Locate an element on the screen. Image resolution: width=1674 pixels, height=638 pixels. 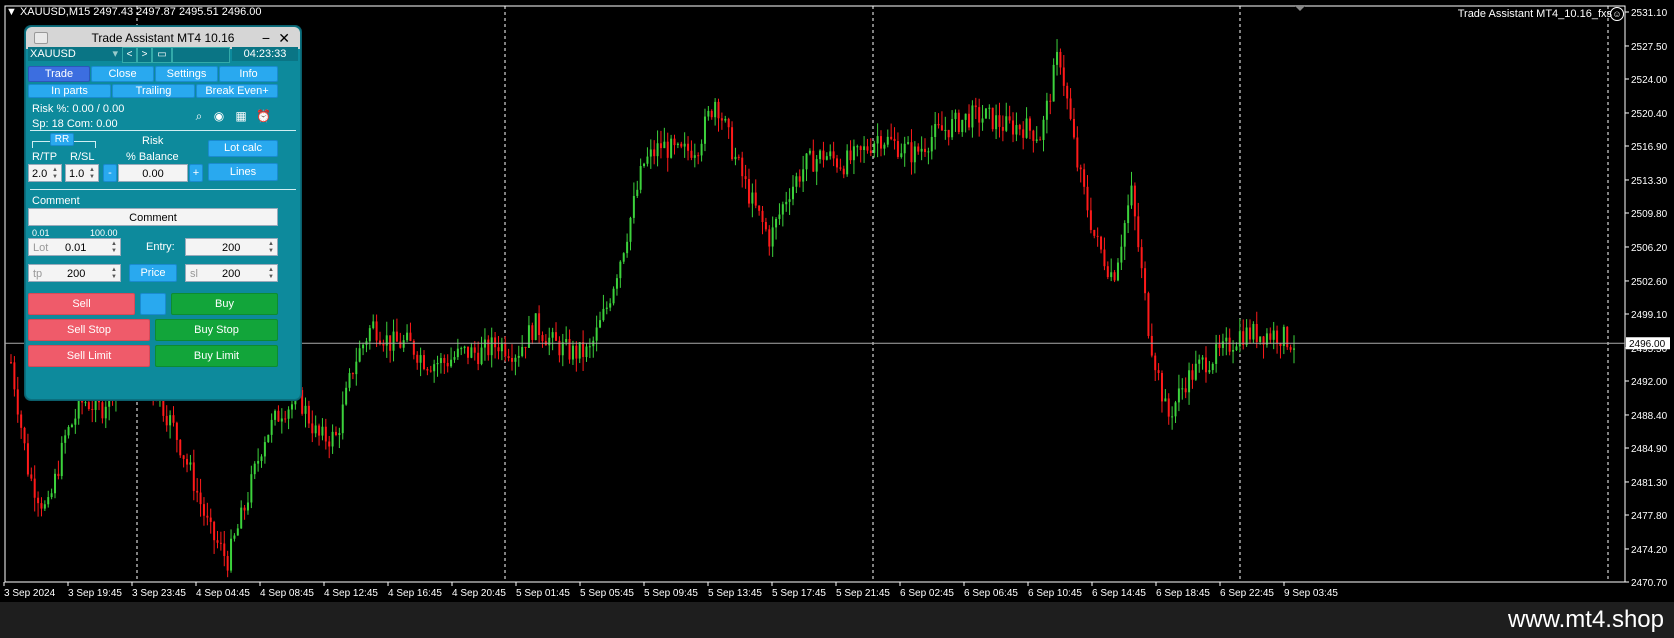
tp-field: tp 200 ▲ ▼ is located at coordinates (74, 273).